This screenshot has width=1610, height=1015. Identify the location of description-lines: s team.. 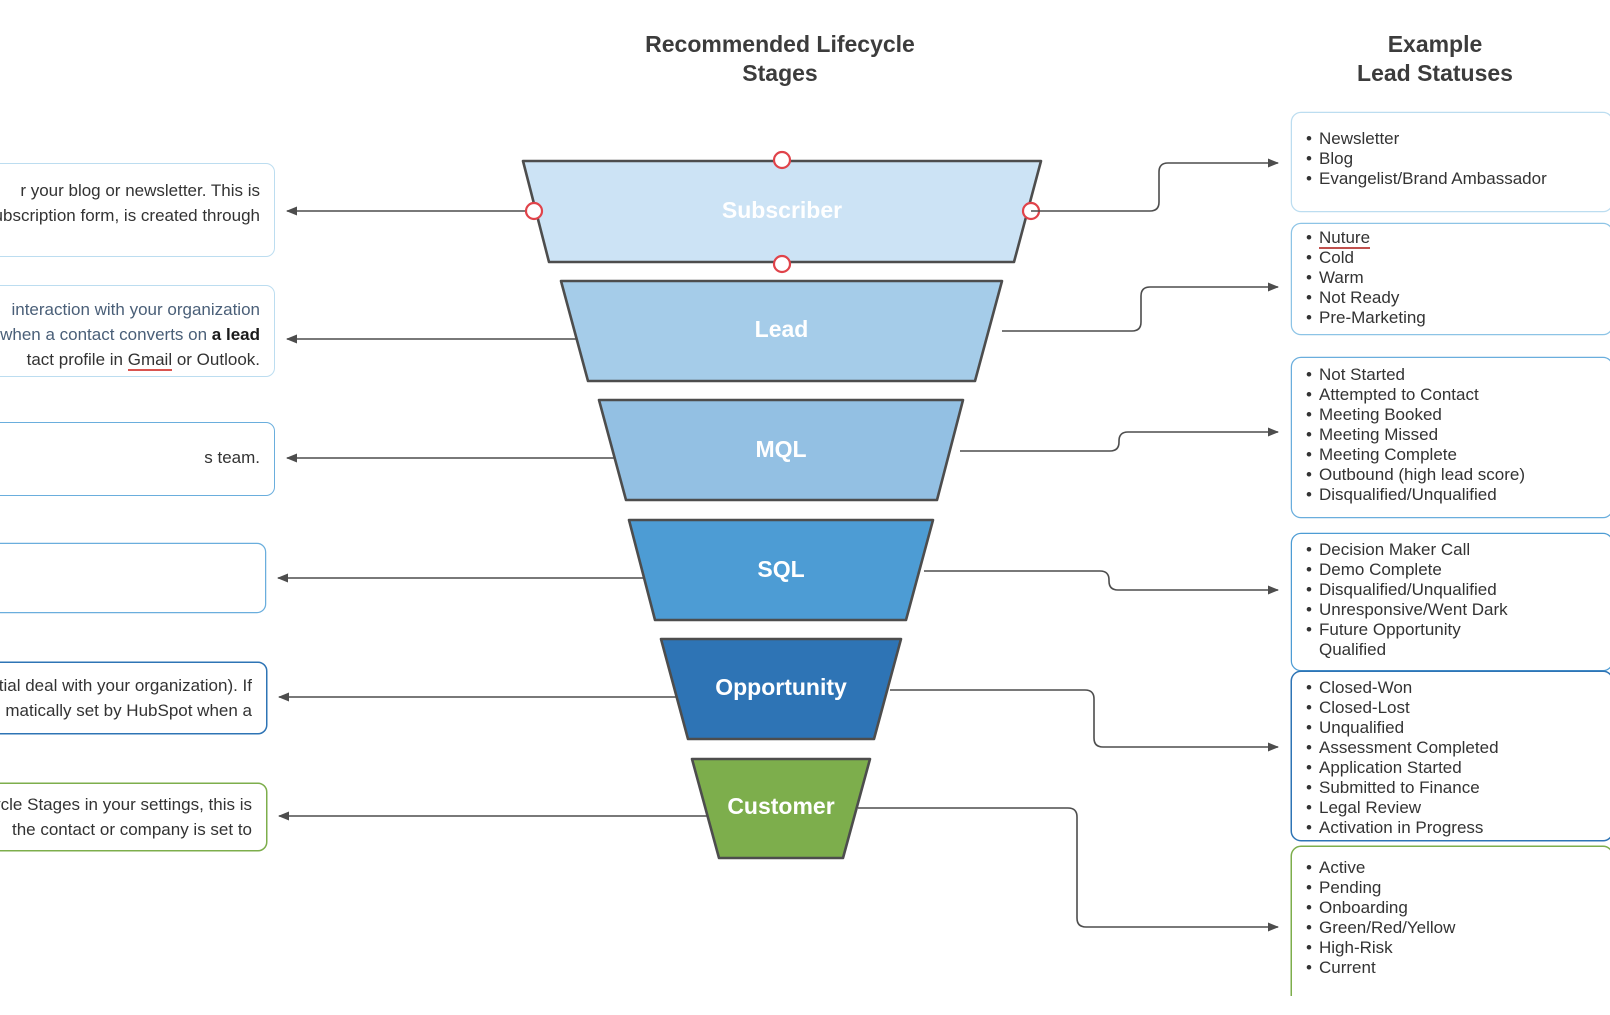
(232, 457).